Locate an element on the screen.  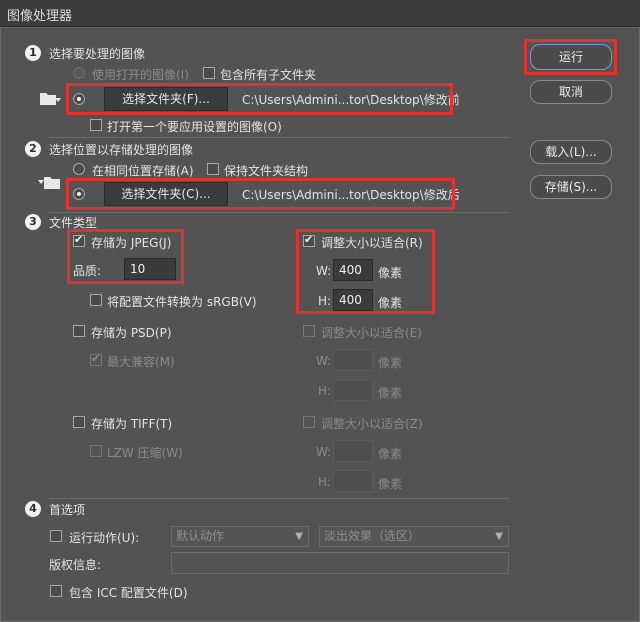
section-2-title: 选择位置以存储处理的图像 is located at coordinates (121, 150).